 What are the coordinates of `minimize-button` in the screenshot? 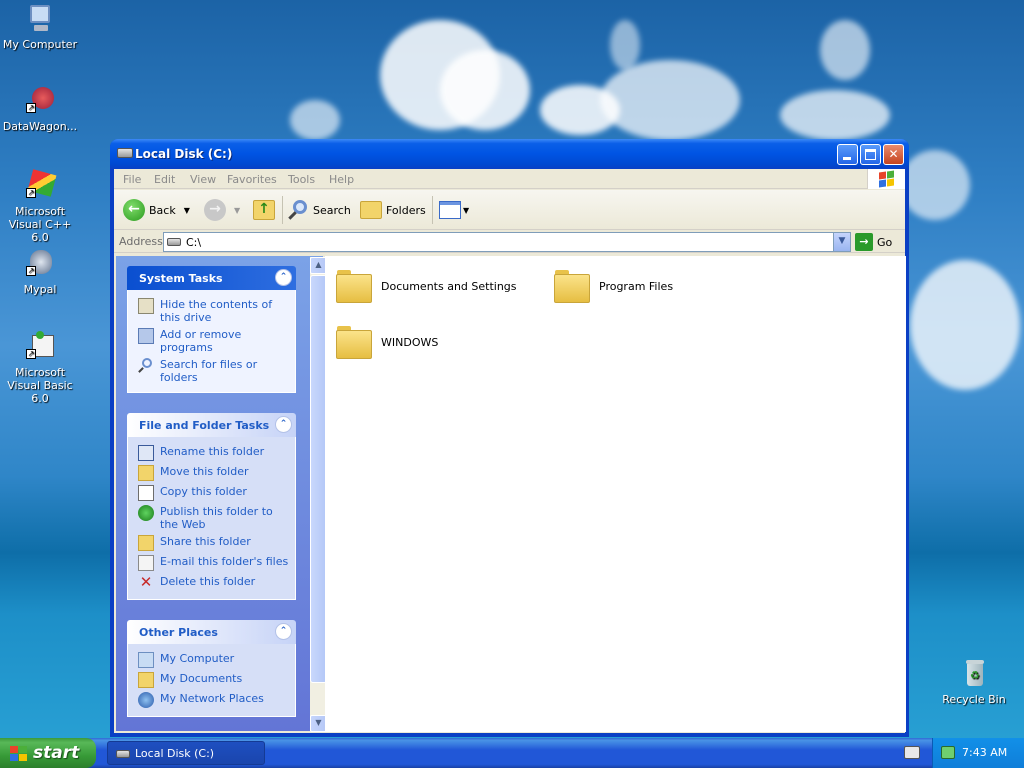 It's located at (847, 154).